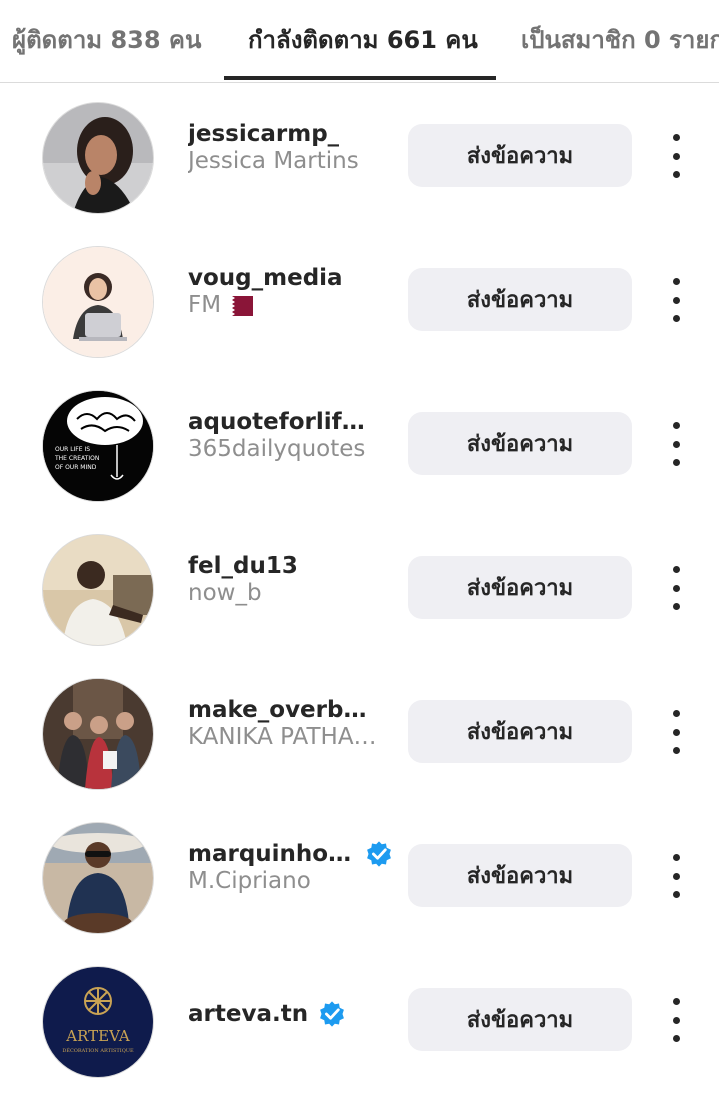 The width and height of the screenshot is (719, 1101). What do you see at coordinates (277, 449) in the screenshot?
I see `full-name: 365dailyquotes` at bounding box center [277, 449].